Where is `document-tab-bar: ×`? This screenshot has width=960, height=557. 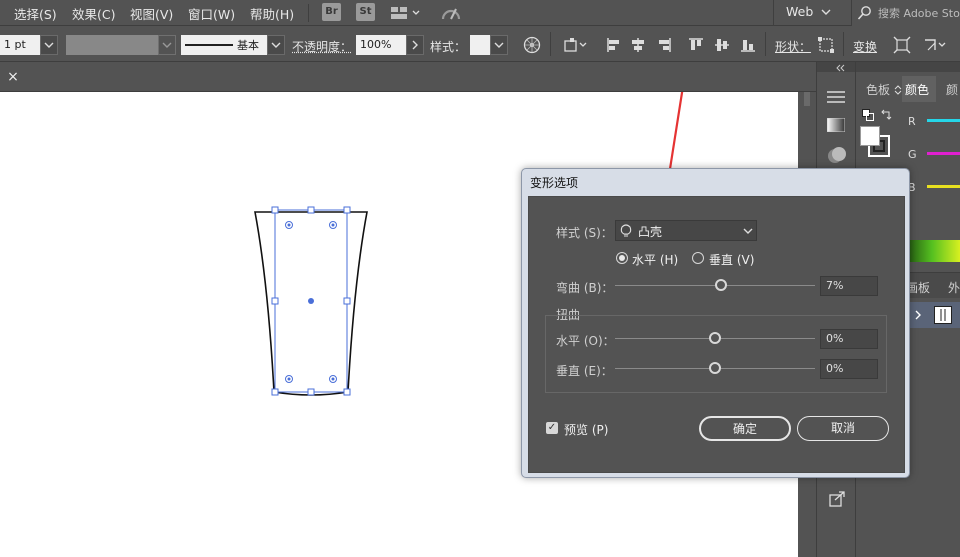 document-tab-bar: × is located at coordinates (408, 77).